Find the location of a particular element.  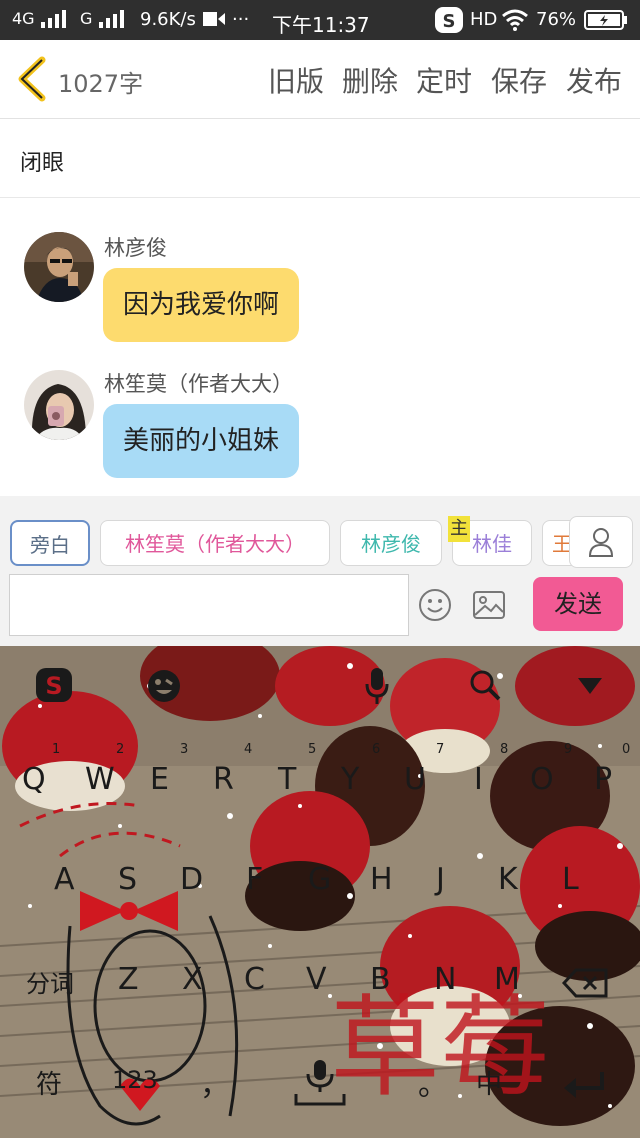

message-input is located at coordinates (209, 605).